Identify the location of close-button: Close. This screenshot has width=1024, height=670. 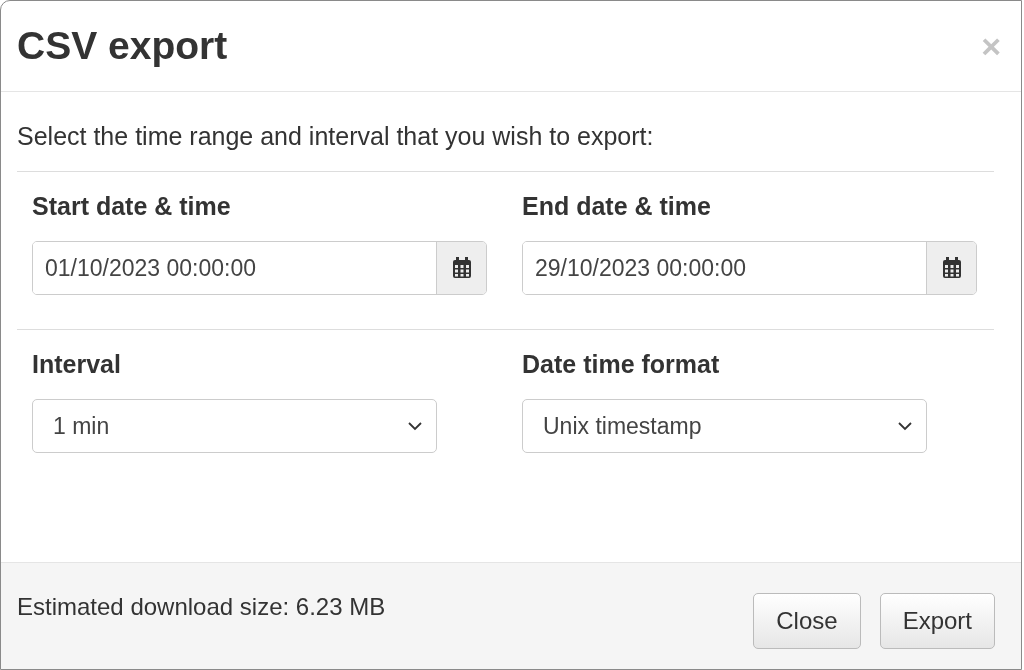
(807, 621).